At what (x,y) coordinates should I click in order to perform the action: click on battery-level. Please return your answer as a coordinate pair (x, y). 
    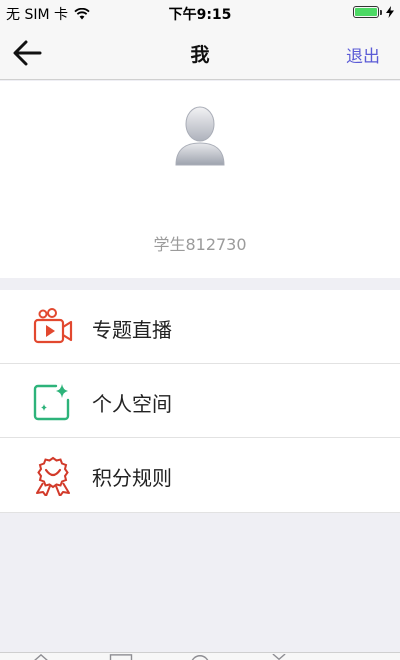
    Looking at the image, I should click on (366, 12).